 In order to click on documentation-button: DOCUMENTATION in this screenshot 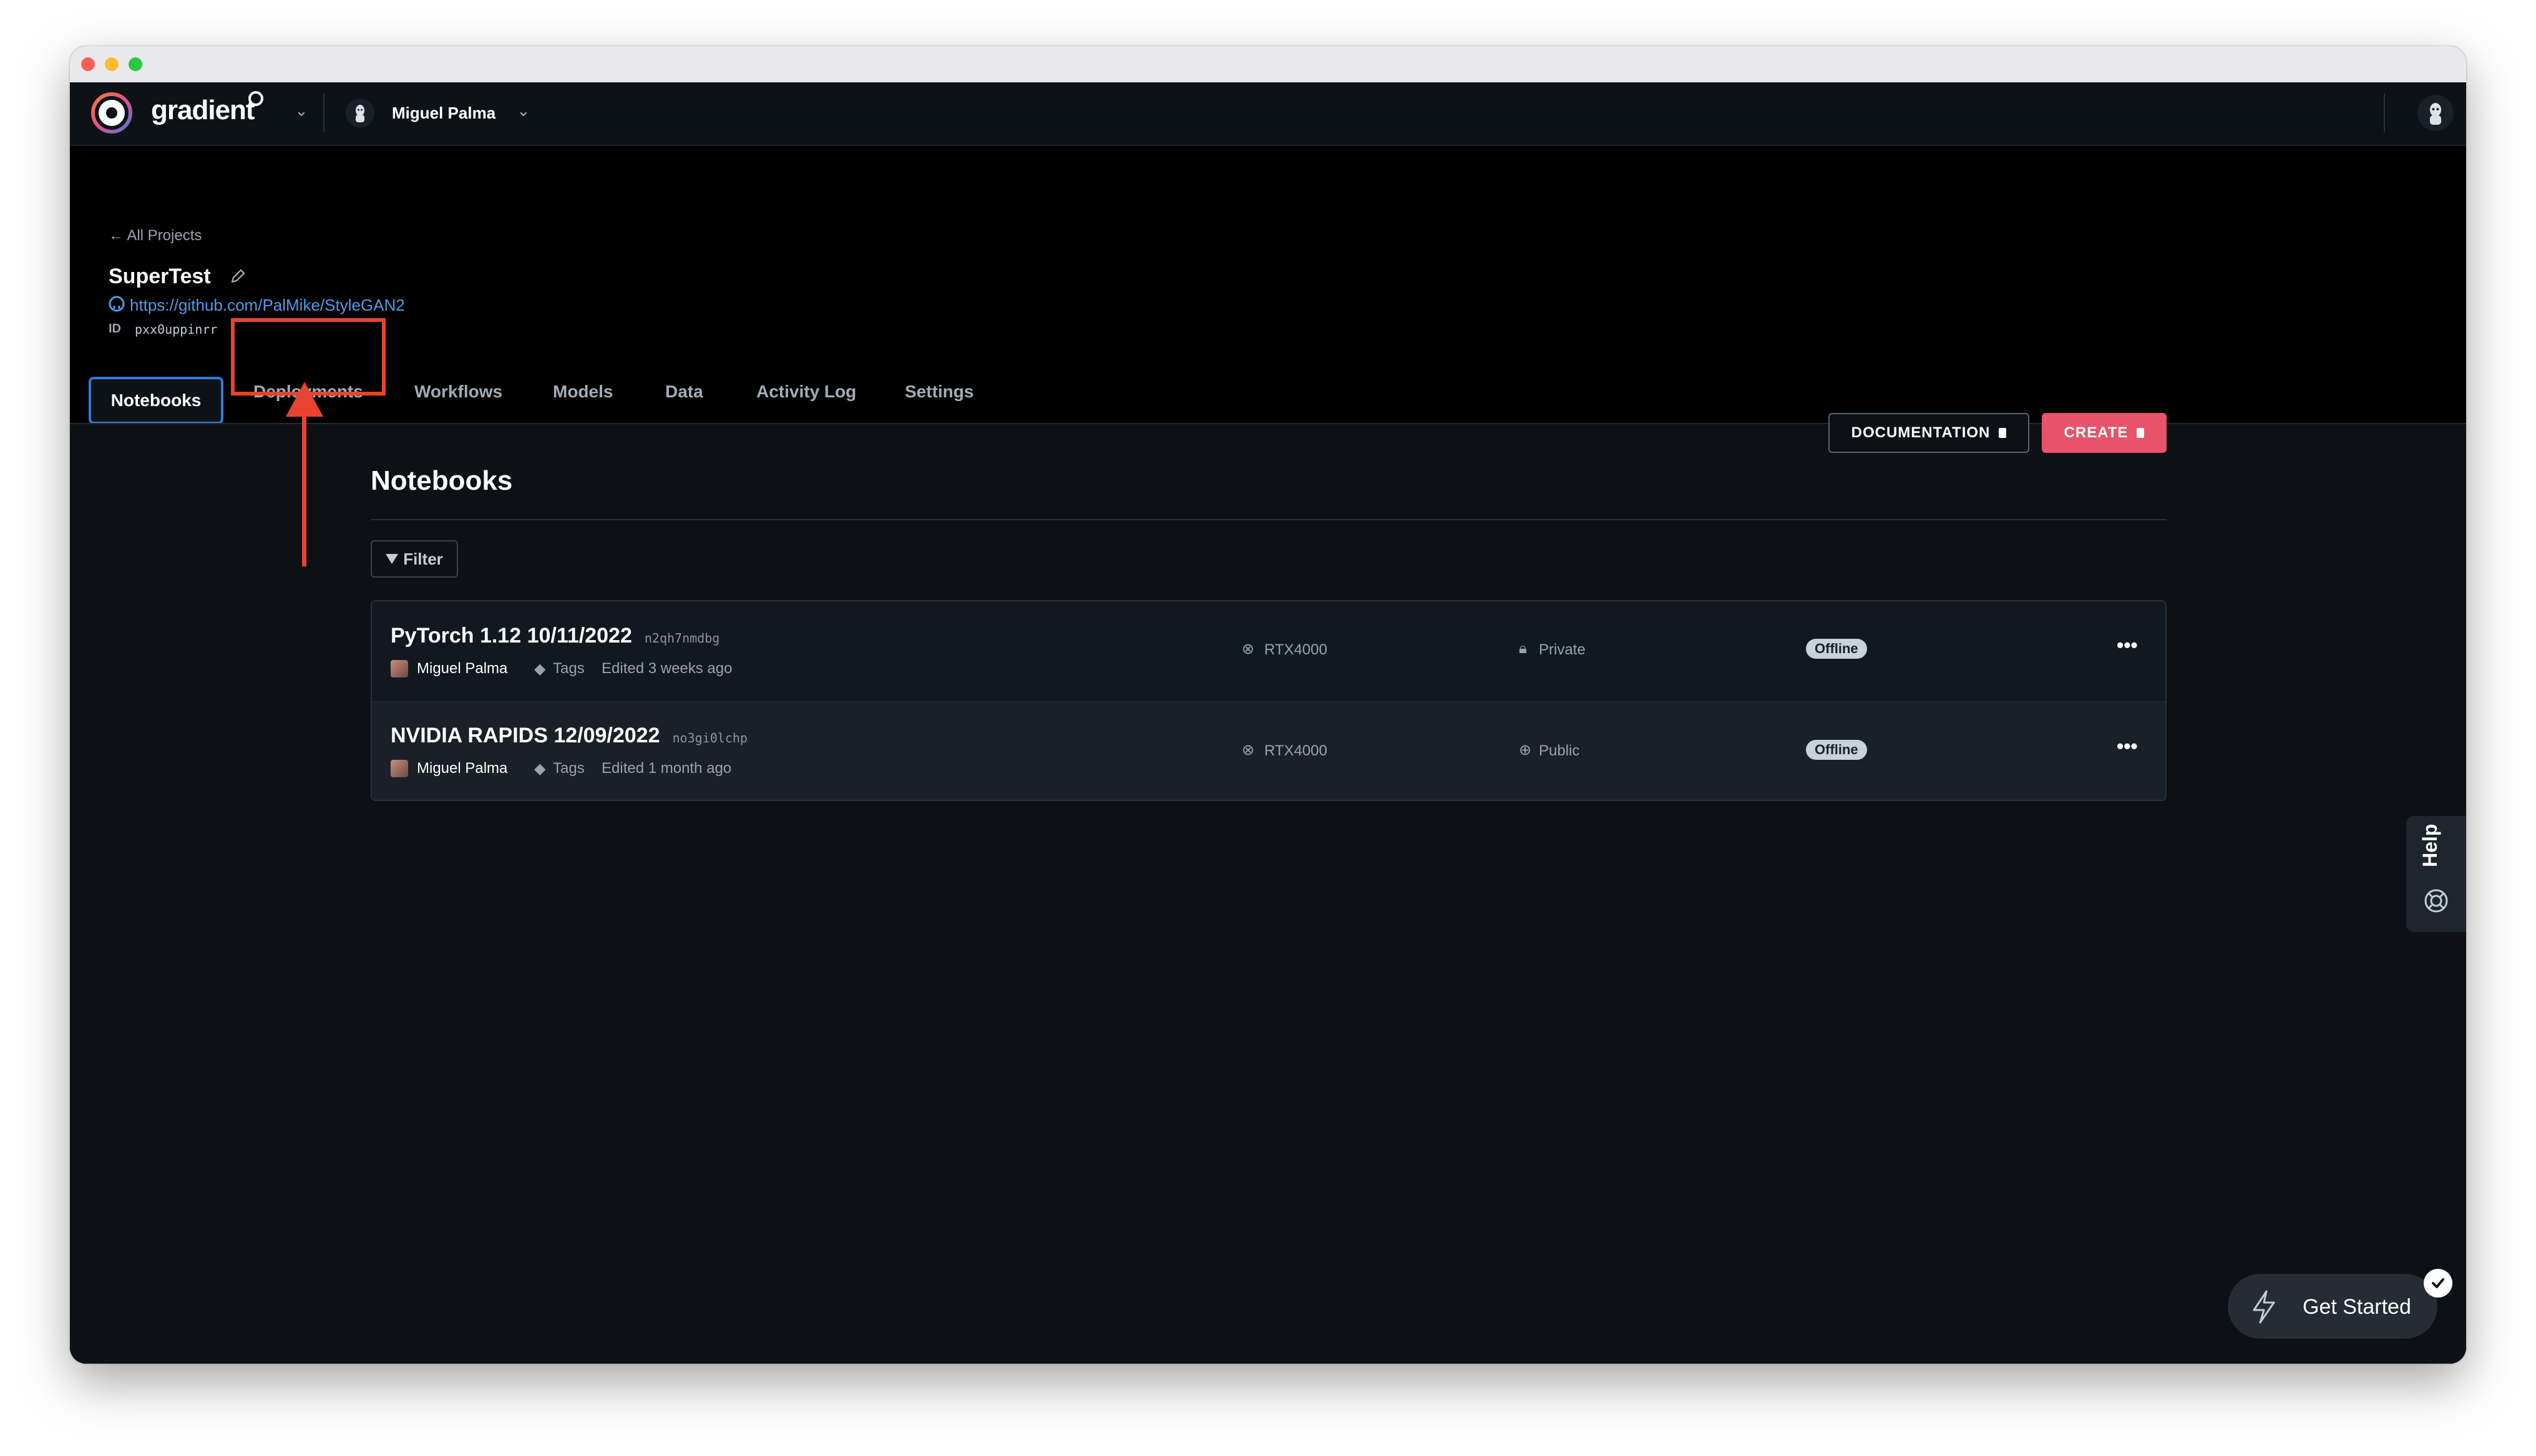, I will do `click(1929, 433)`.